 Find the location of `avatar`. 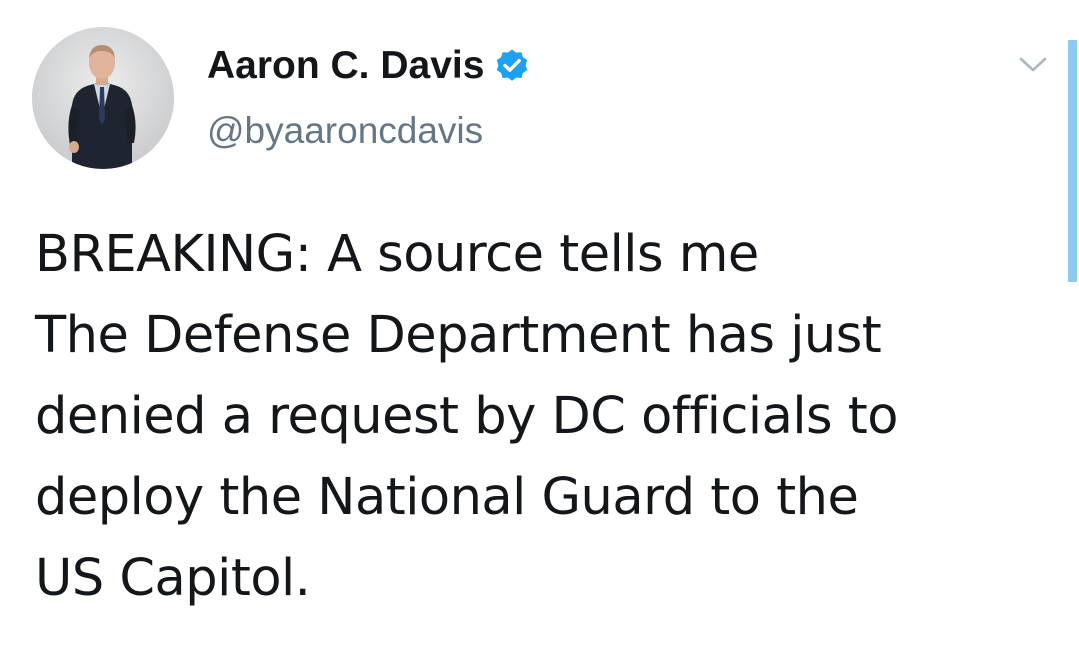

avatar is located at coordinates (103, 98).